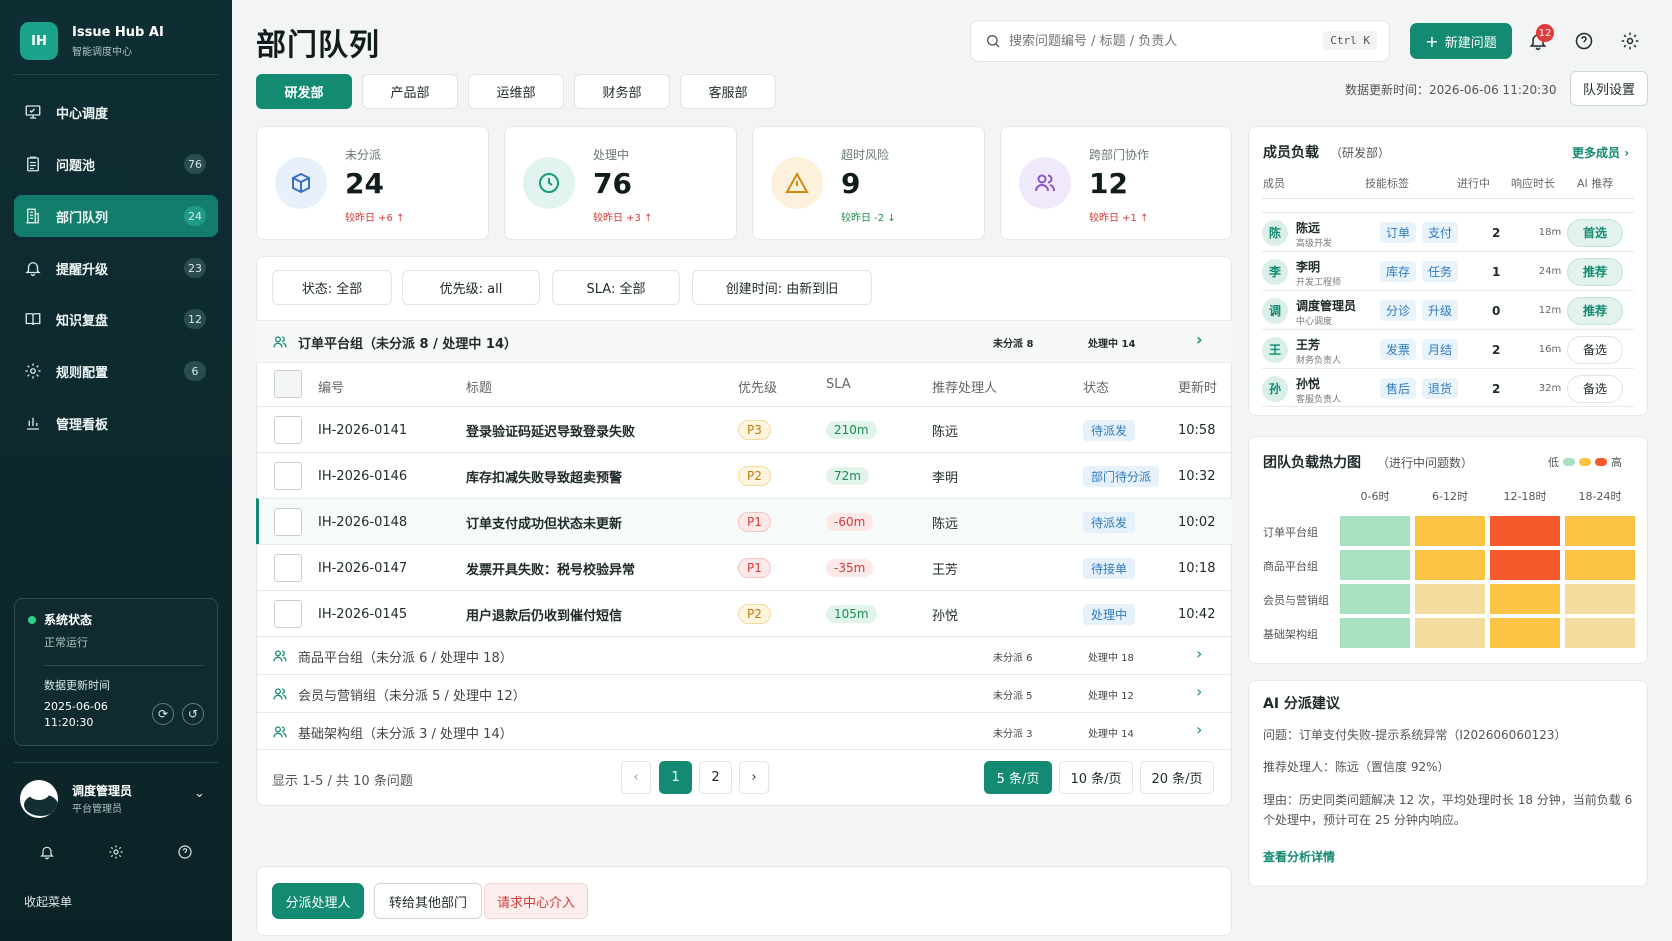 This screenshot has height=941, width=1672. Describe the element at coordinates (1448, 231) in the screenshot. I see `member-row: 陈 陈远 高级开发 订单 支付 2 18m 首选` at that location.